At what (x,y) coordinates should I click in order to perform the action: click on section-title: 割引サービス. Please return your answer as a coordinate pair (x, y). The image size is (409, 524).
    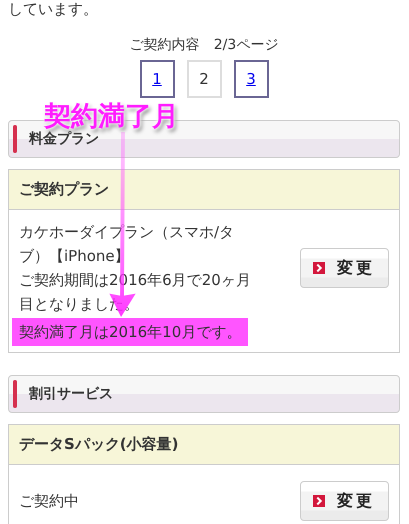
    Looking at the image, I should click on (71, 394).